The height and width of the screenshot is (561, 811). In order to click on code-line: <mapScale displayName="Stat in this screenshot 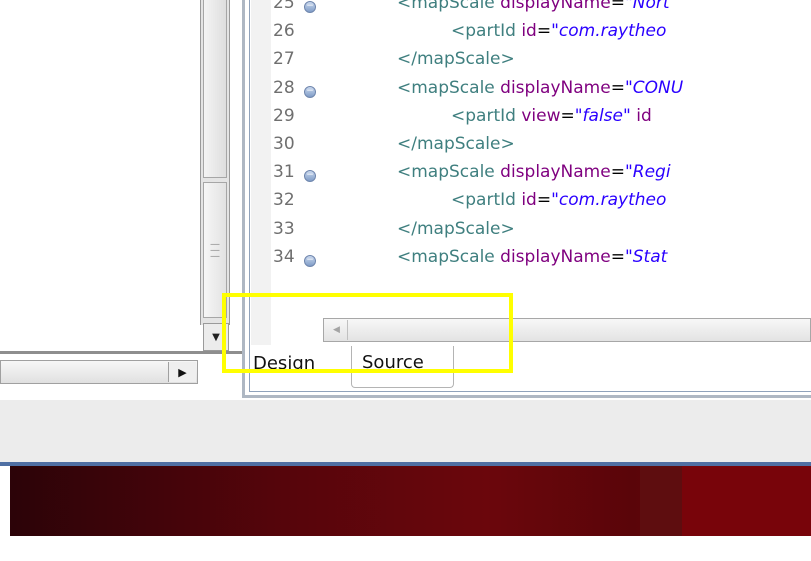, I will do `click(532, 256)`.